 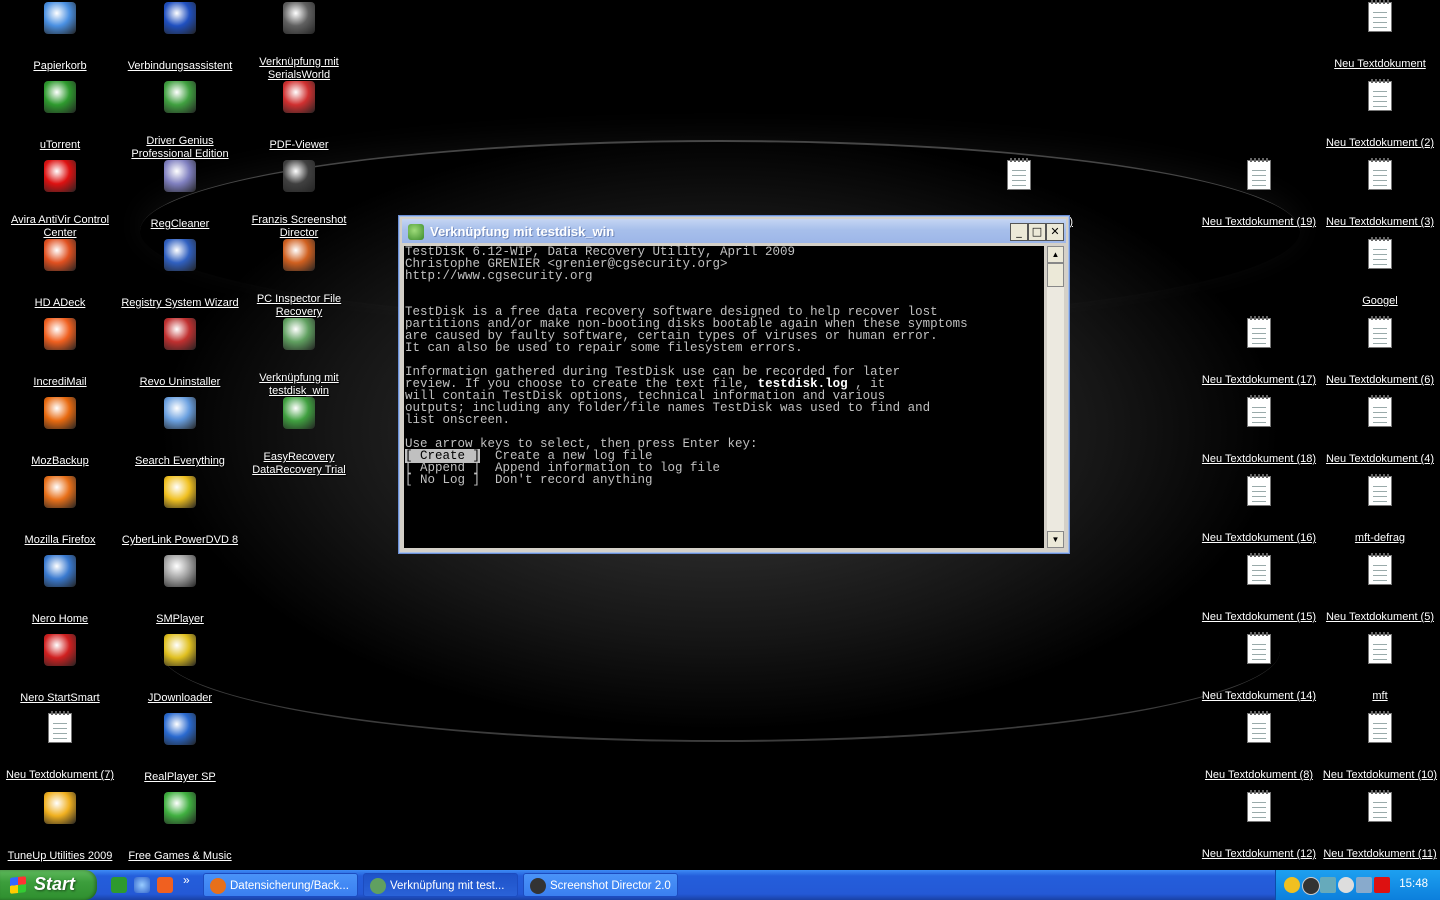 I want to click on maximize-button: □, so click(x=1037, y=232).